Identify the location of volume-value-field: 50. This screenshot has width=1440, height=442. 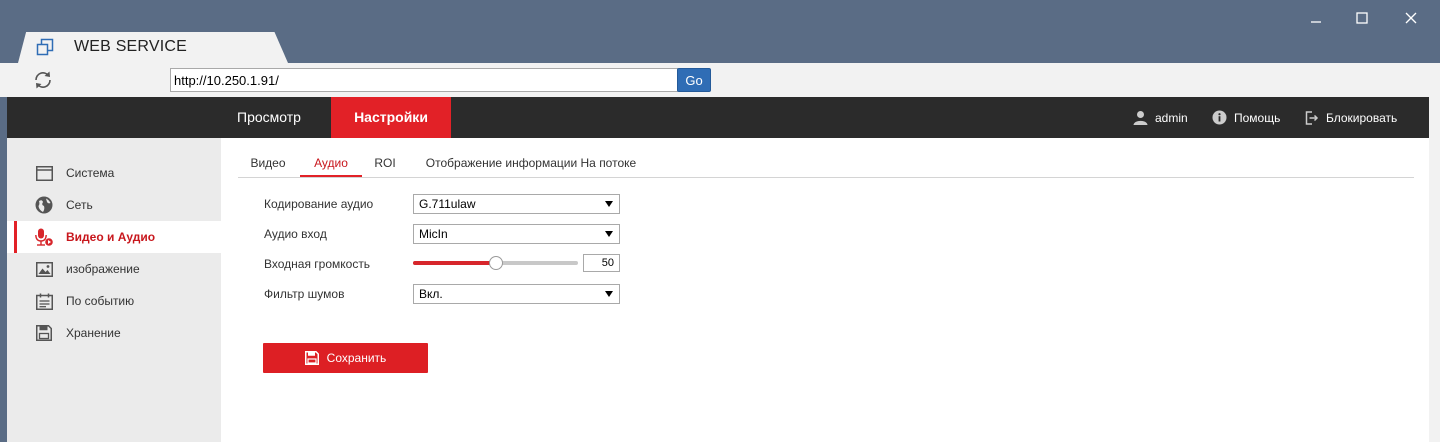
(601, 263).